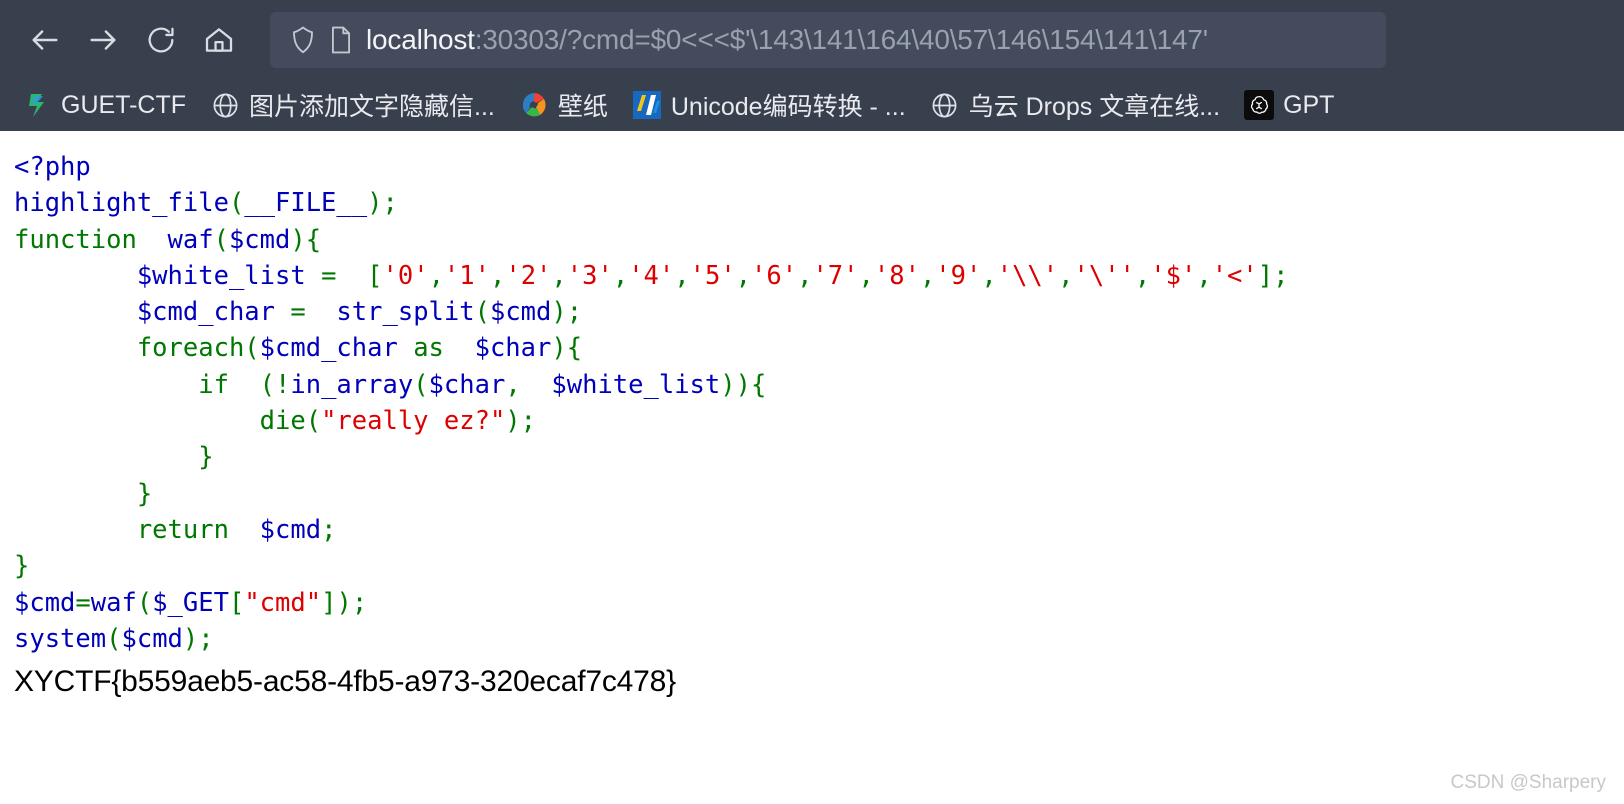 The width and height of the screenshot is (1624, 804). I want to click on code-token: str_split, so click(398, 312).